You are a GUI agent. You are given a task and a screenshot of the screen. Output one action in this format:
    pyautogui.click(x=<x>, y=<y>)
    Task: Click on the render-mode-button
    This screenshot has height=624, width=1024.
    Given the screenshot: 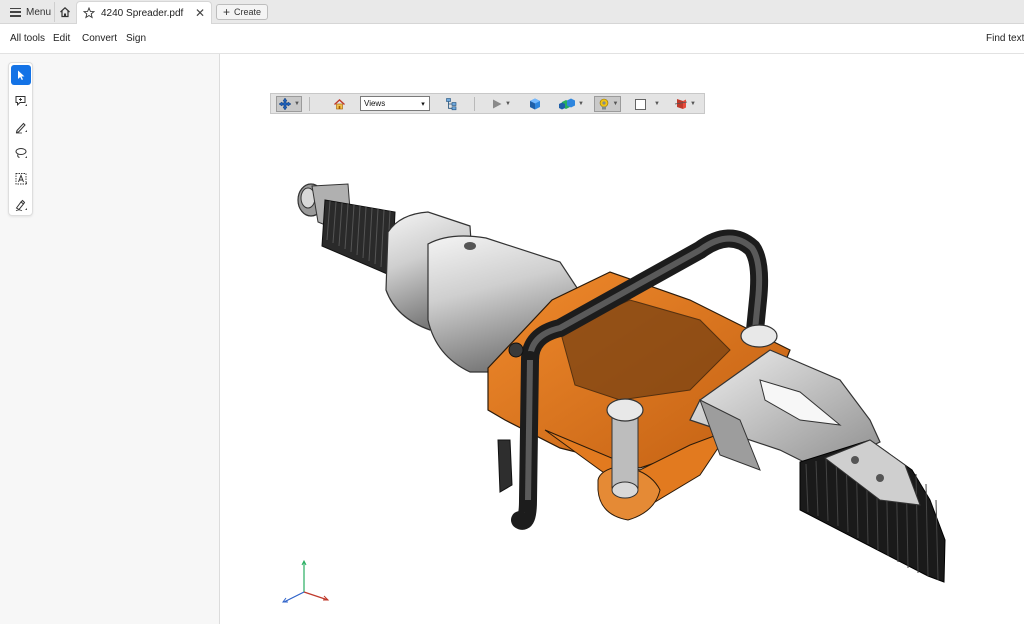 What is the action you would take?
    pyautogui.click(x=535, y=104)
    